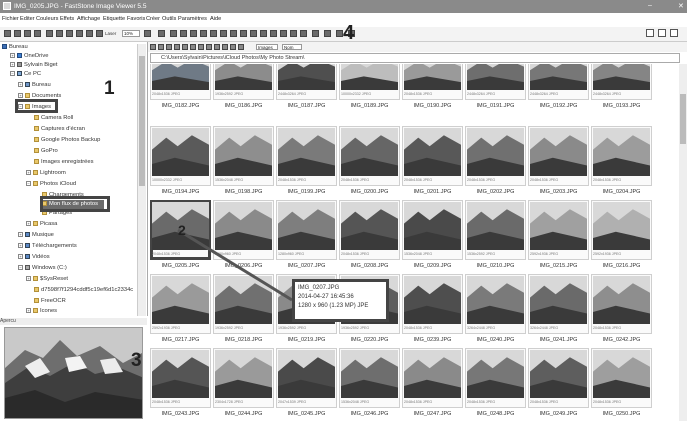 The image size is (687, 421). What do you see at coordinates (319, 288) in the screenshot?
I see `popup-filename: IMG_0207.JPG` at bounding box center [319, 288].